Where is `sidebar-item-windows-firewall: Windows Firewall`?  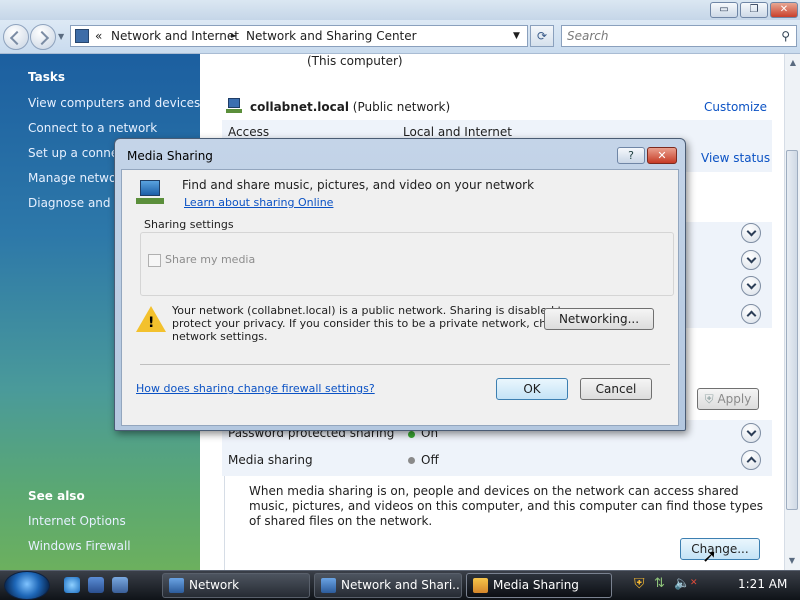
sidebar-item-windows-firewall: Windows Firewall is located at coordinates (79, 546).